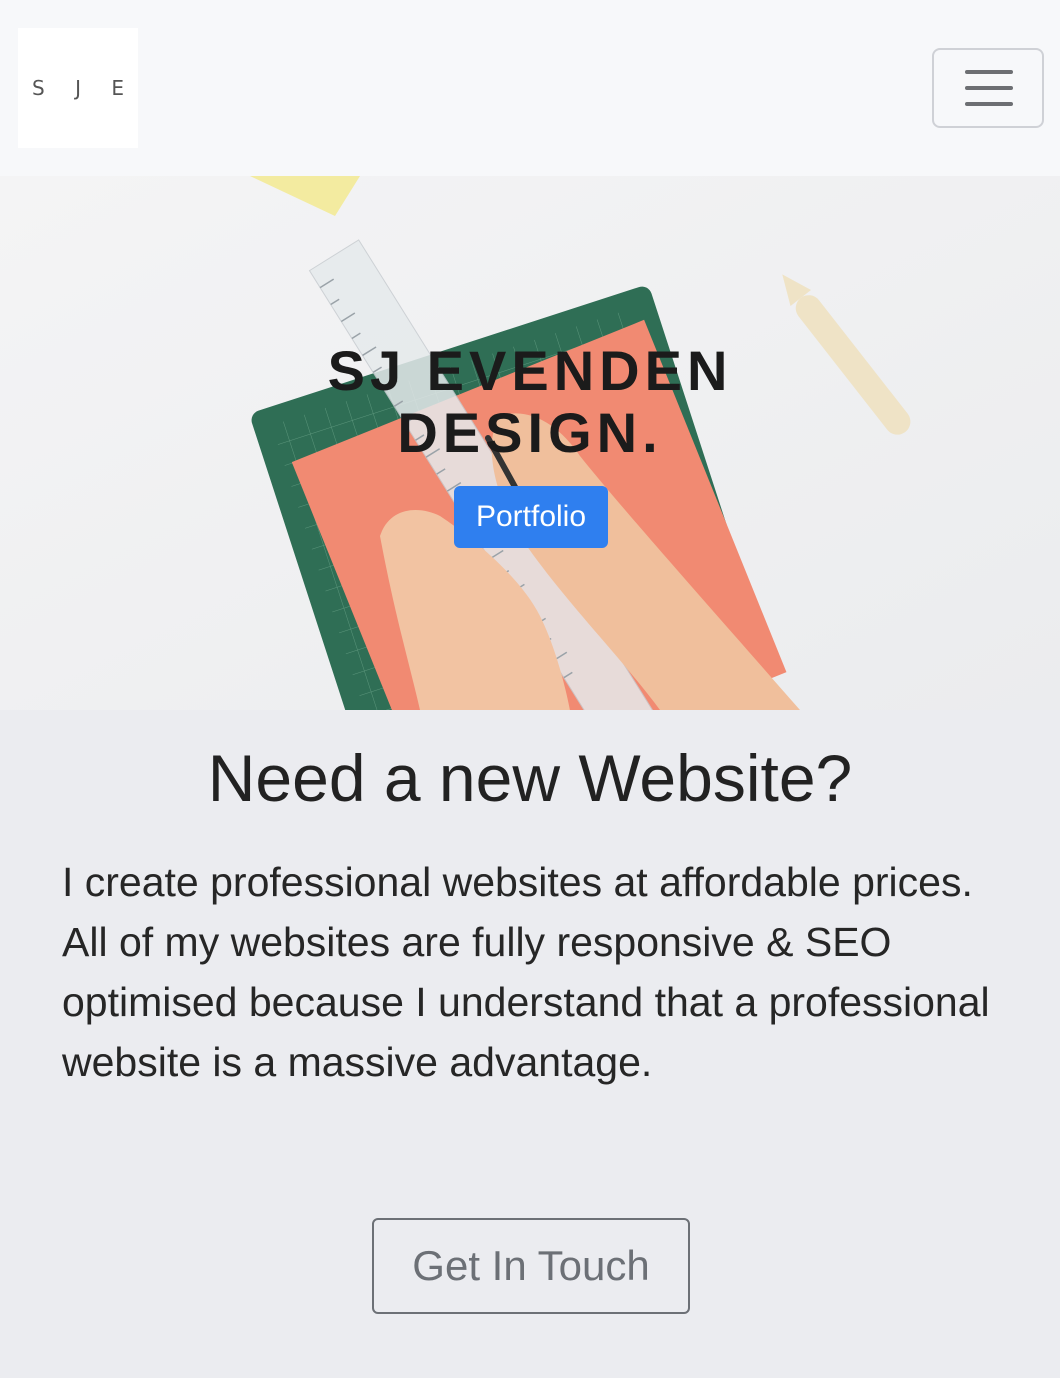  Describe the element at coordinates (531, 1266) in the screenshot. I see `get-in-touch-button: Get In Touch` at that location.